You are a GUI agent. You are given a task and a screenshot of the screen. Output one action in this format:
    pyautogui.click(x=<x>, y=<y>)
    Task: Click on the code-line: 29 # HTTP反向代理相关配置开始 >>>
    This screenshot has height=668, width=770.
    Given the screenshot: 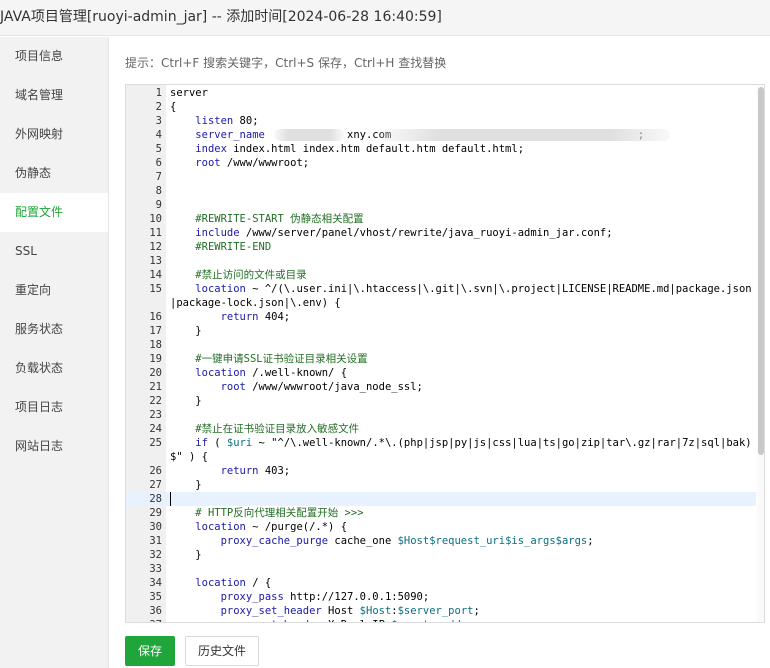 What is the action you would take?
    pyautogui.click(x=441, y=513)
    